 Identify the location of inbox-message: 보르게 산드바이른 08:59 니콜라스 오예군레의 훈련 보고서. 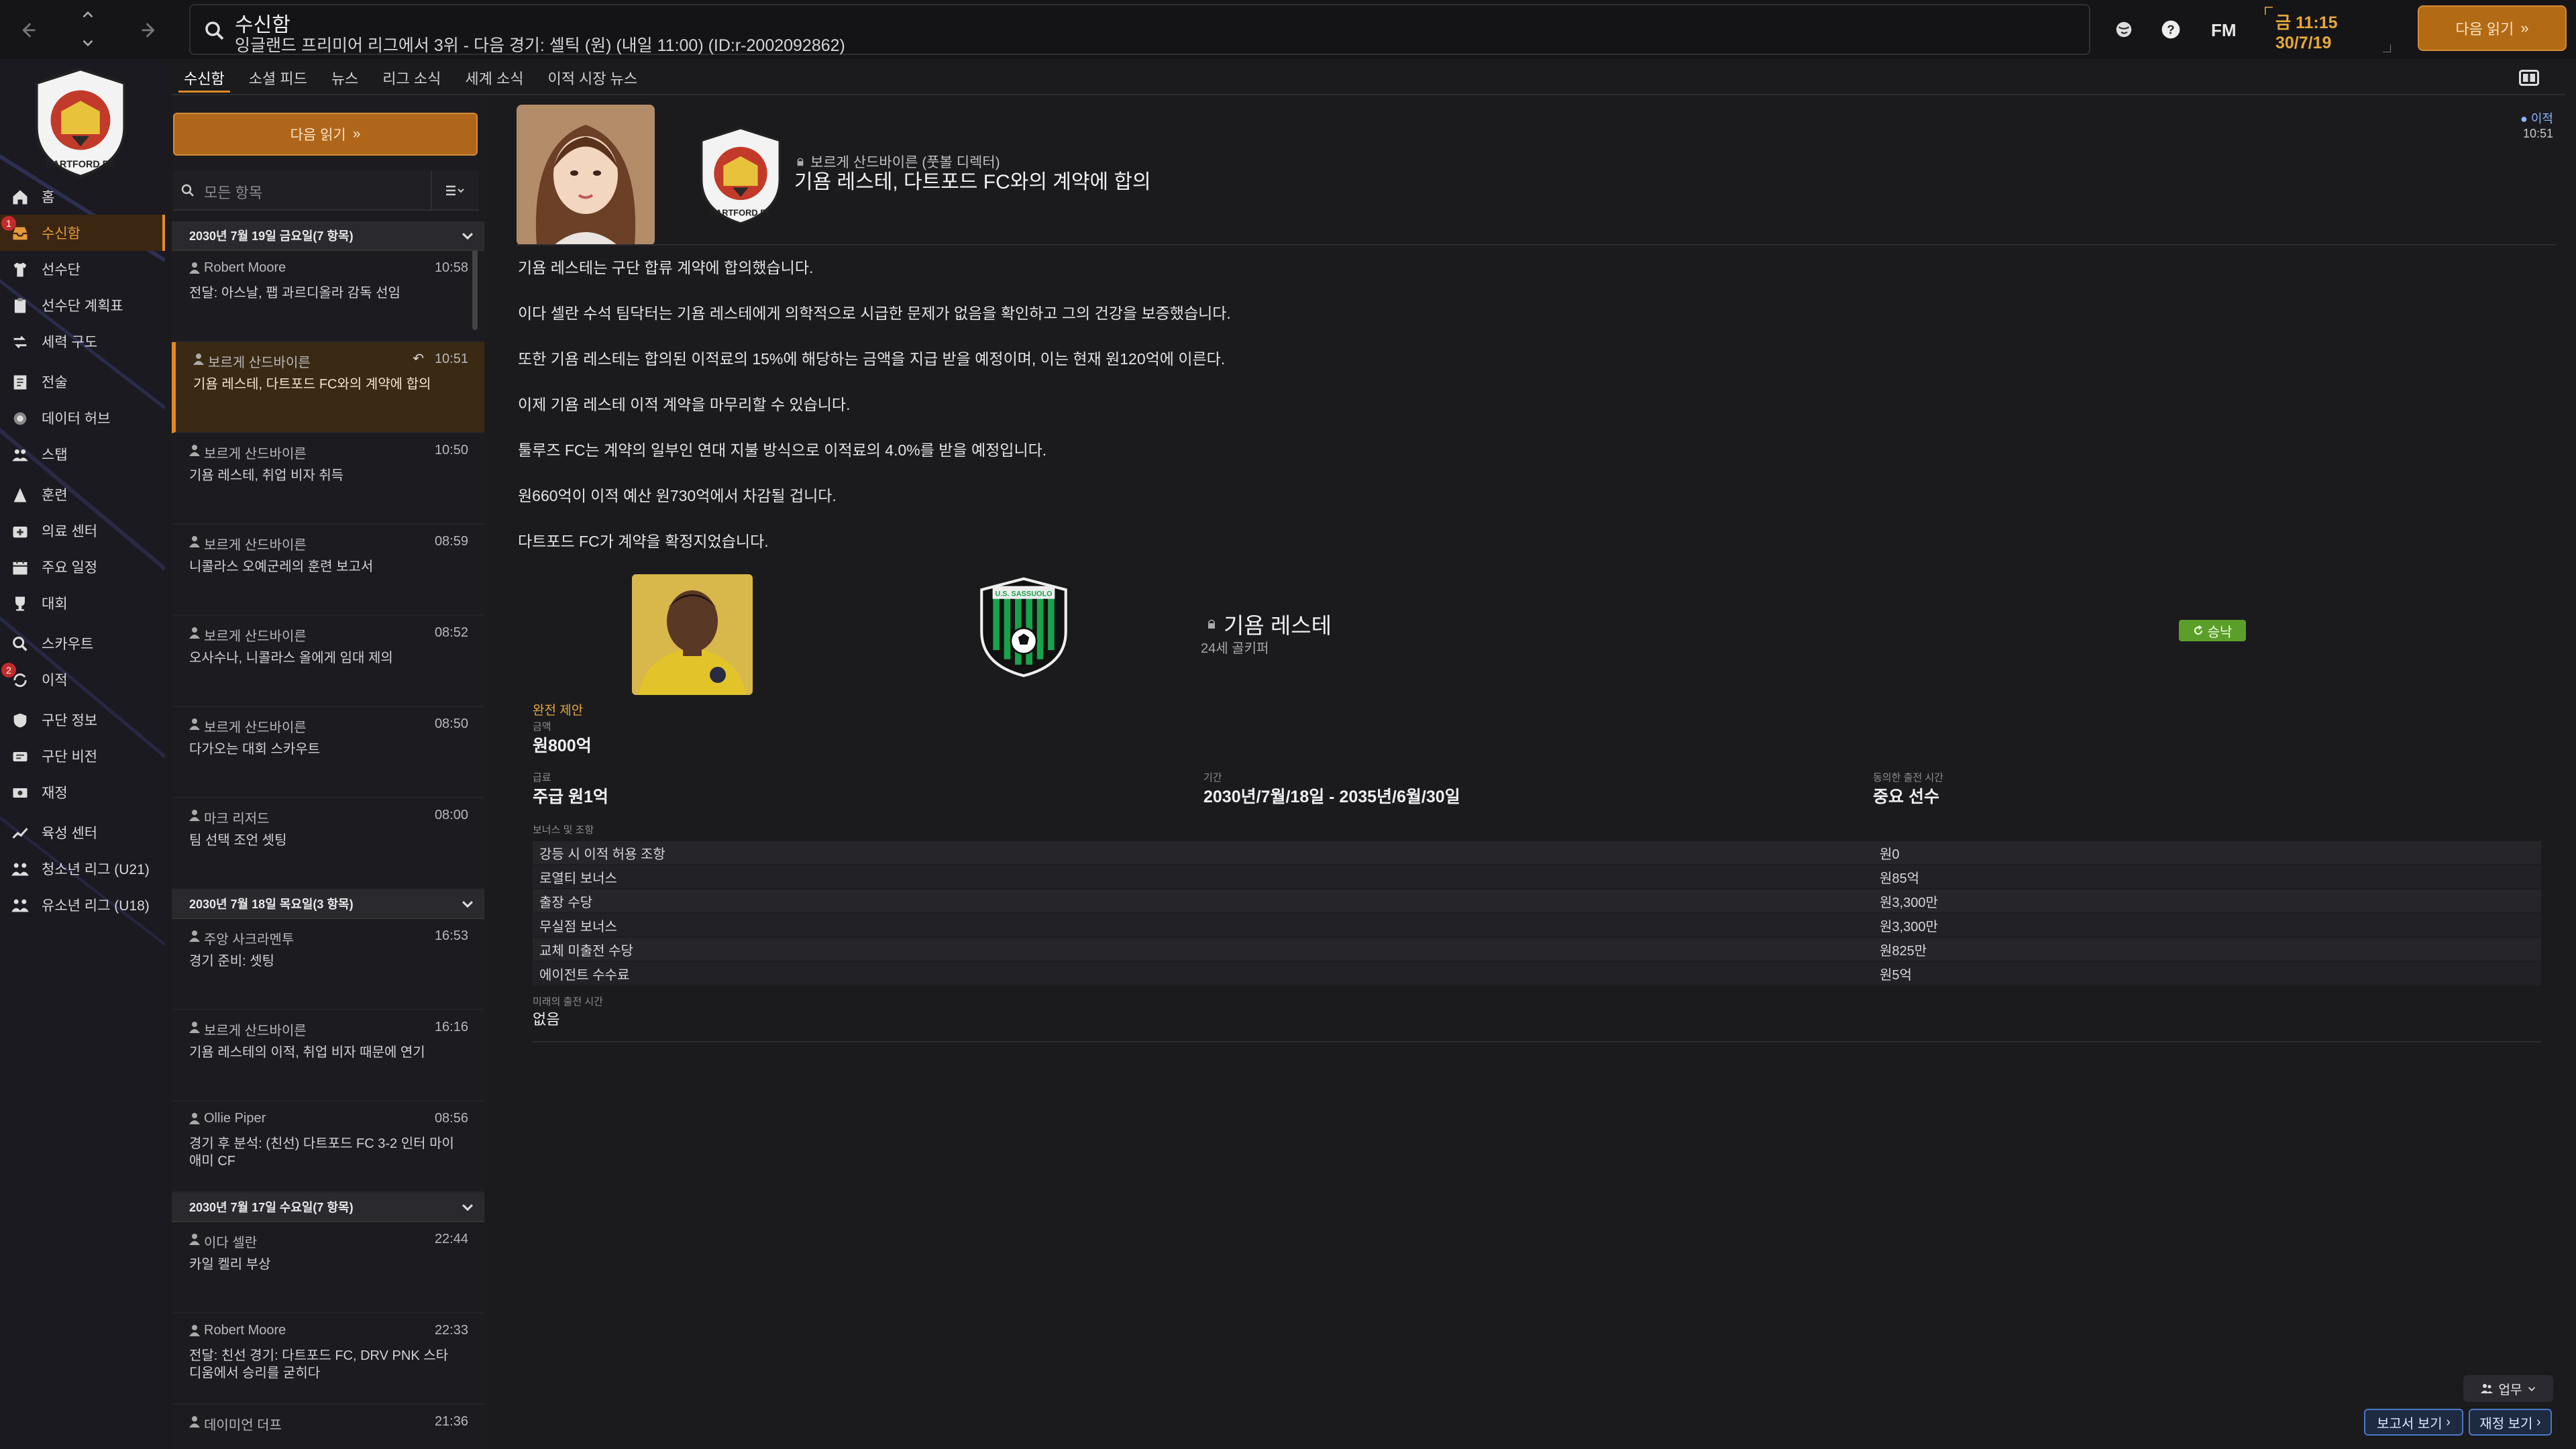
(328, 570).